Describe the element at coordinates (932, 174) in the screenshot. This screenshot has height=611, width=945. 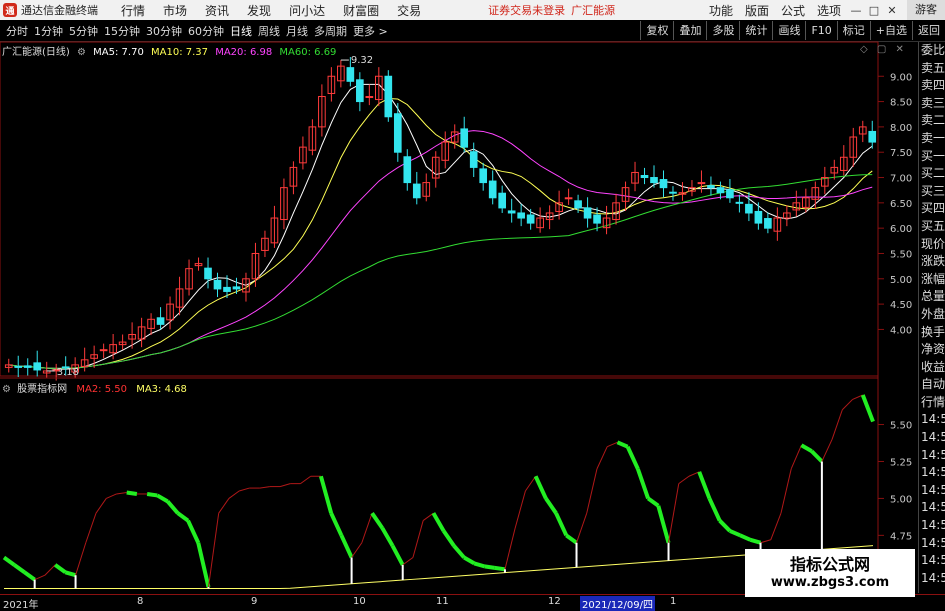
I see `side-panel-item: 买二` at that location.